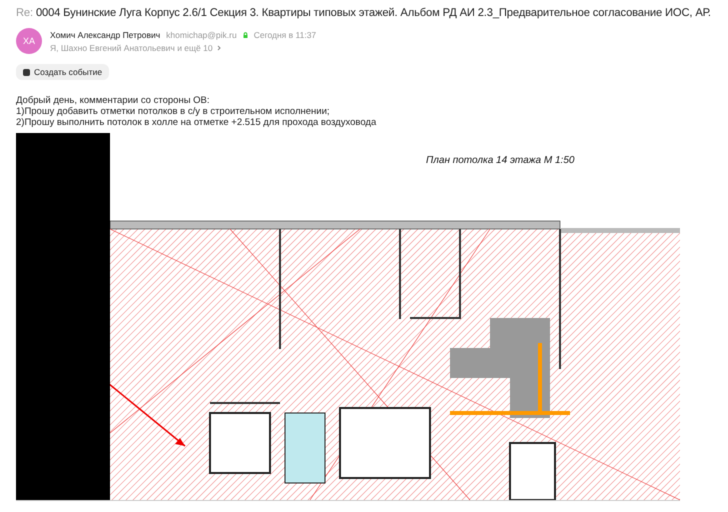  I want to click on sender-email: khomichap@pik.ru, so click(201, 35).